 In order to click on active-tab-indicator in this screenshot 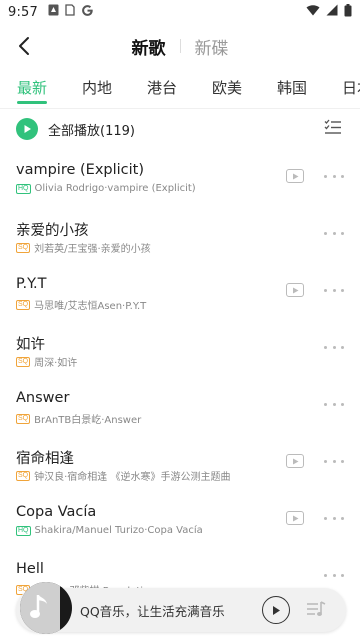, I will do `click(32, 102)`.